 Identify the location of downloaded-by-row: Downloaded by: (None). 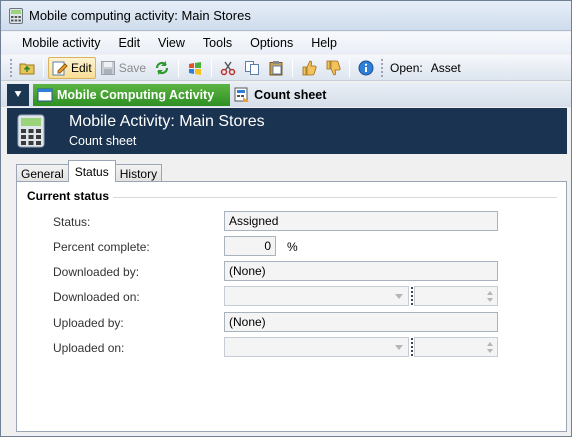
(292, 272).